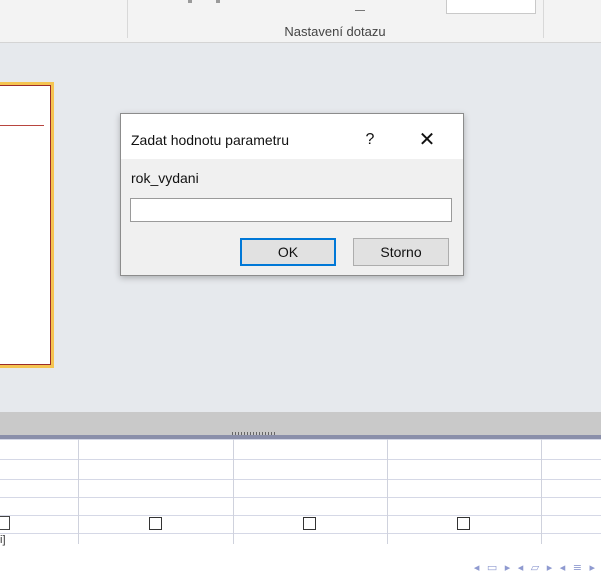  I want to click on query-table-box, so click(27, 225).